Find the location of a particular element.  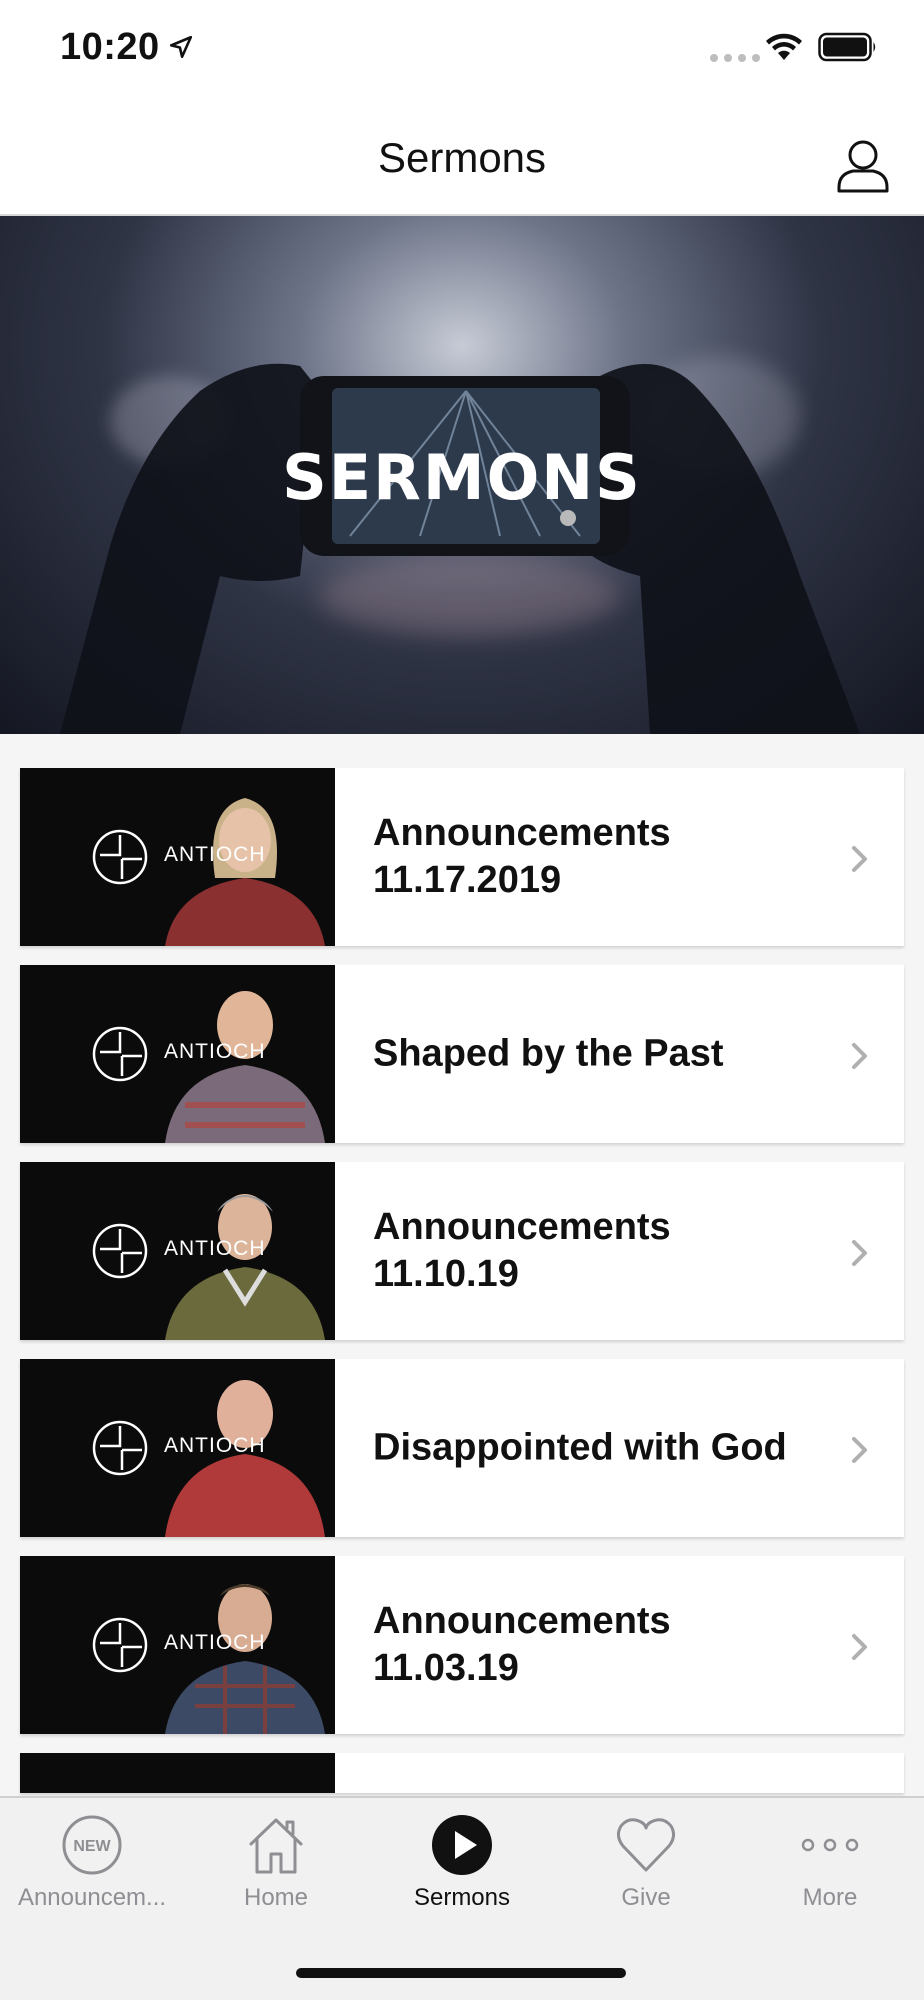

sermon-list-item: ANTIOCH Shaped by the Past is located at coordinates (462, 1054).